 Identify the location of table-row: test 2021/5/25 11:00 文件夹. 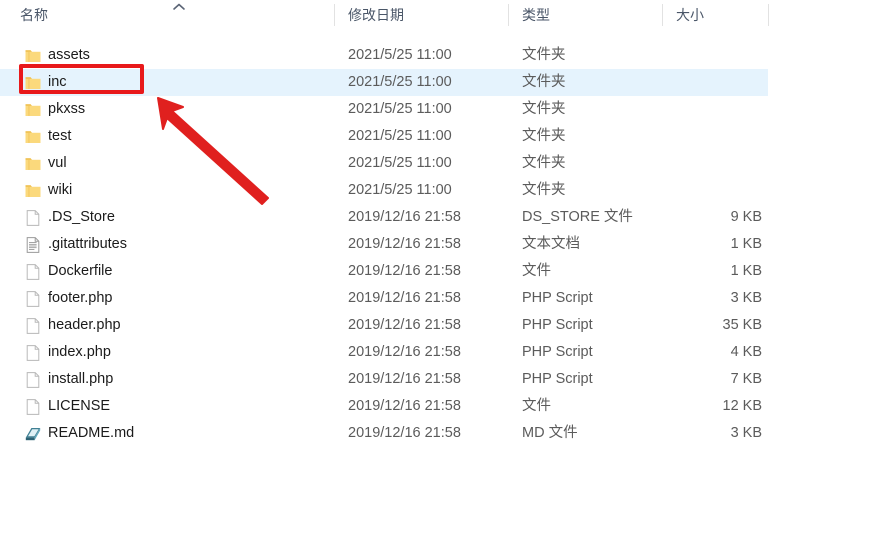
(447, 136).